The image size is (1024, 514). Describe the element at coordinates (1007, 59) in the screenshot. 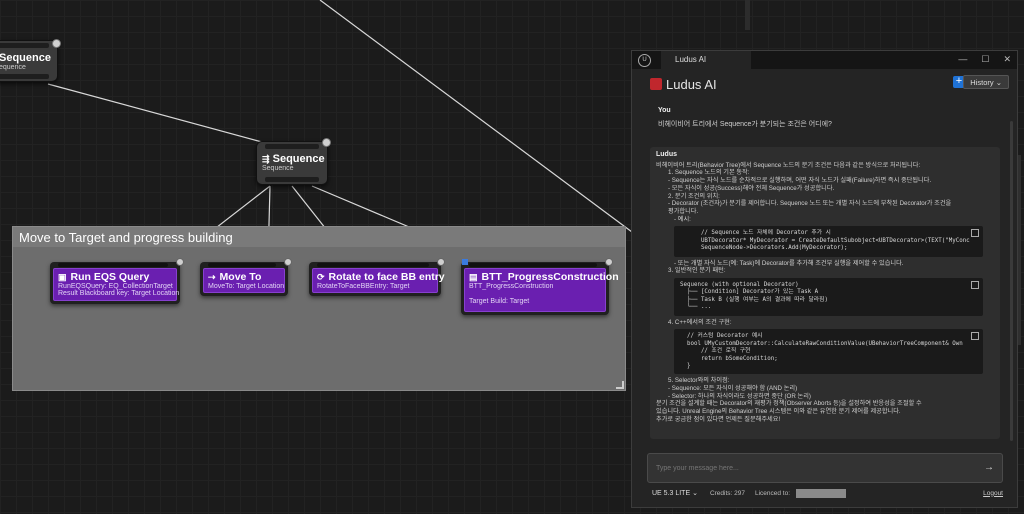

I see `close-icon: ✕` at that location.